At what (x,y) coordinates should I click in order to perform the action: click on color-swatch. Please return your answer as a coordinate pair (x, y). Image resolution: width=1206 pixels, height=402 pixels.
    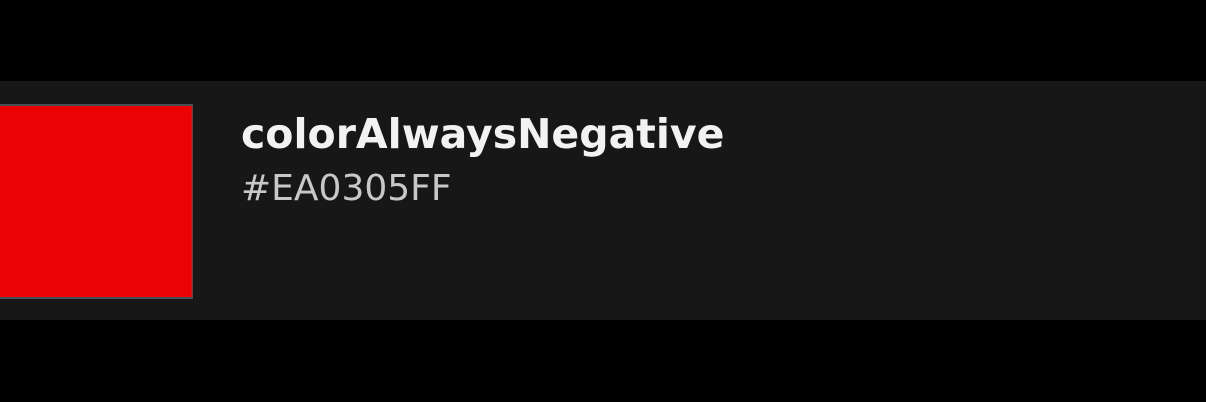
    Looking at the image, I should click on (96, 201).